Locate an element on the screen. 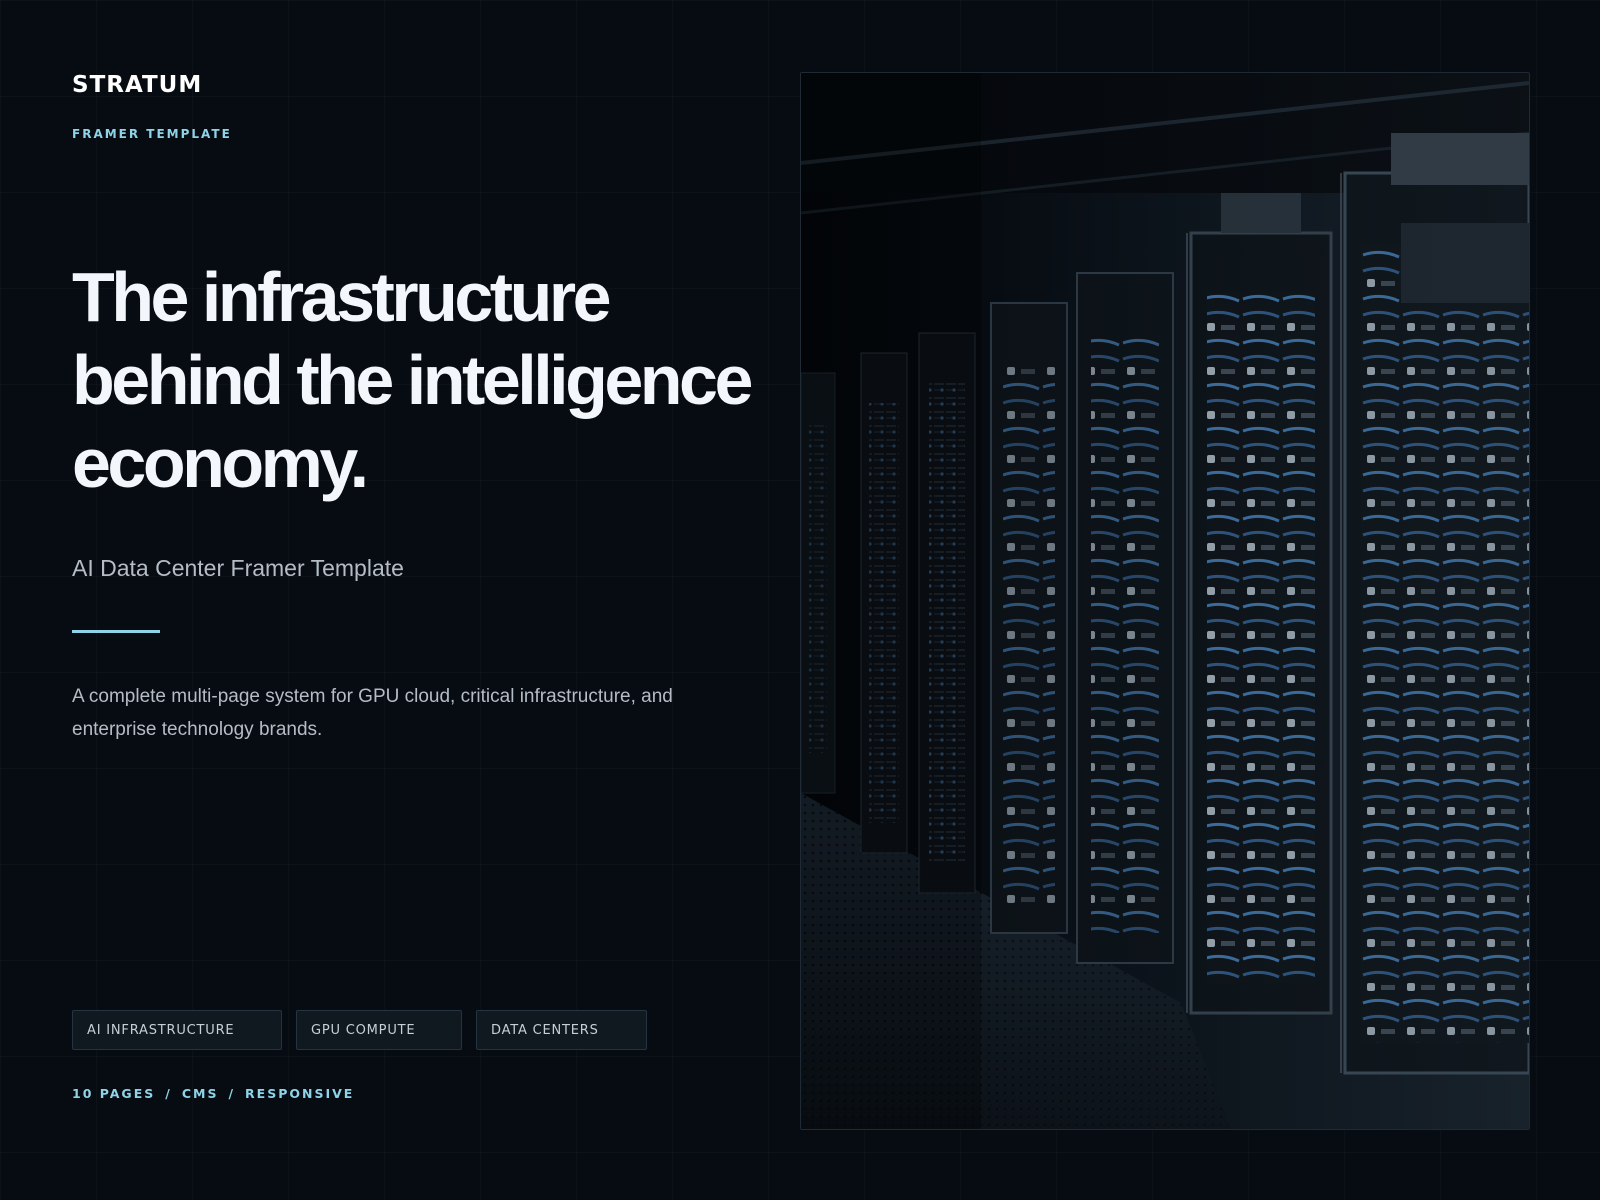 Image resolution: width=1600 pixels, height=1200 pixels. meta-pages: 10 PAGES is located at coordinates (114, 1093).